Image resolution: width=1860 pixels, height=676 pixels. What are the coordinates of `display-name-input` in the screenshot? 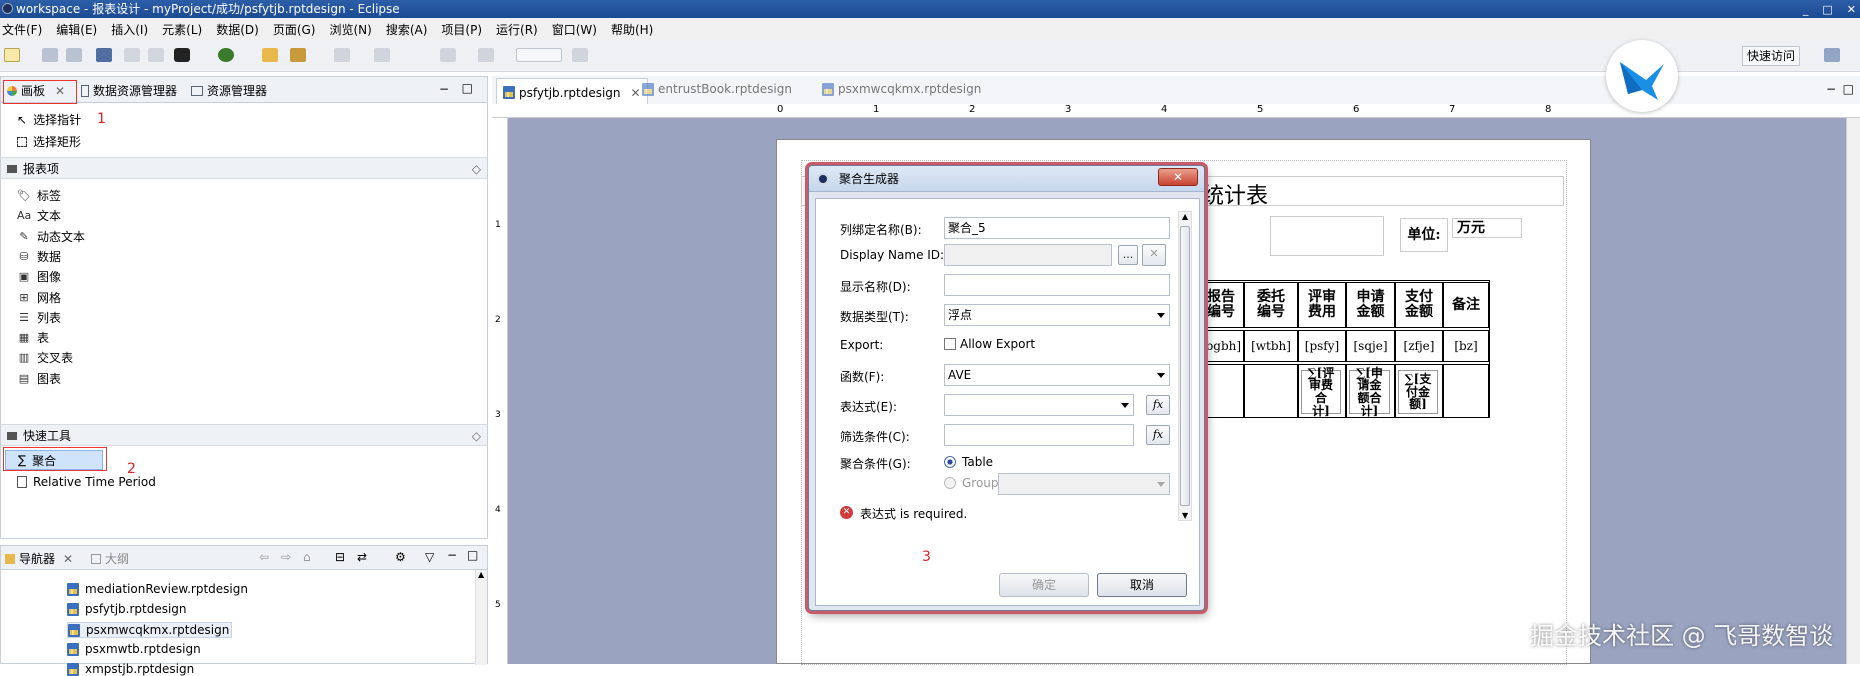 It's located at (1057, 285).